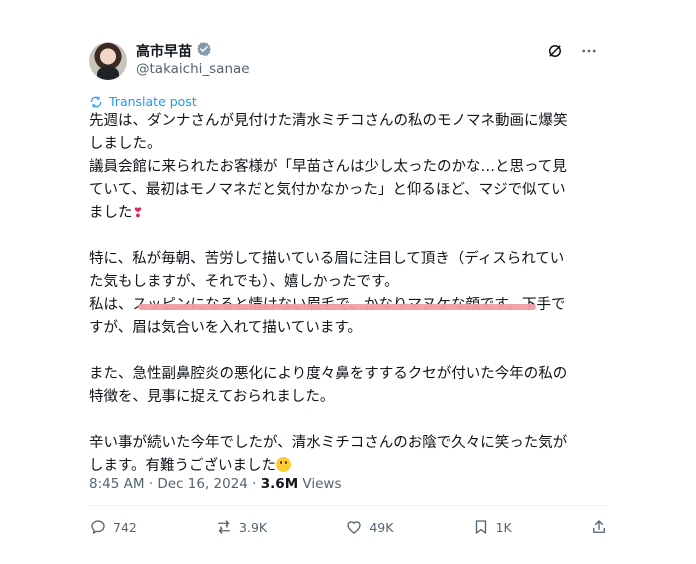  I want to click on post-line-4: ていて、最初はモノマネだと気付かなかった」と仰るほど、マジで似てい, so click(327, 190).